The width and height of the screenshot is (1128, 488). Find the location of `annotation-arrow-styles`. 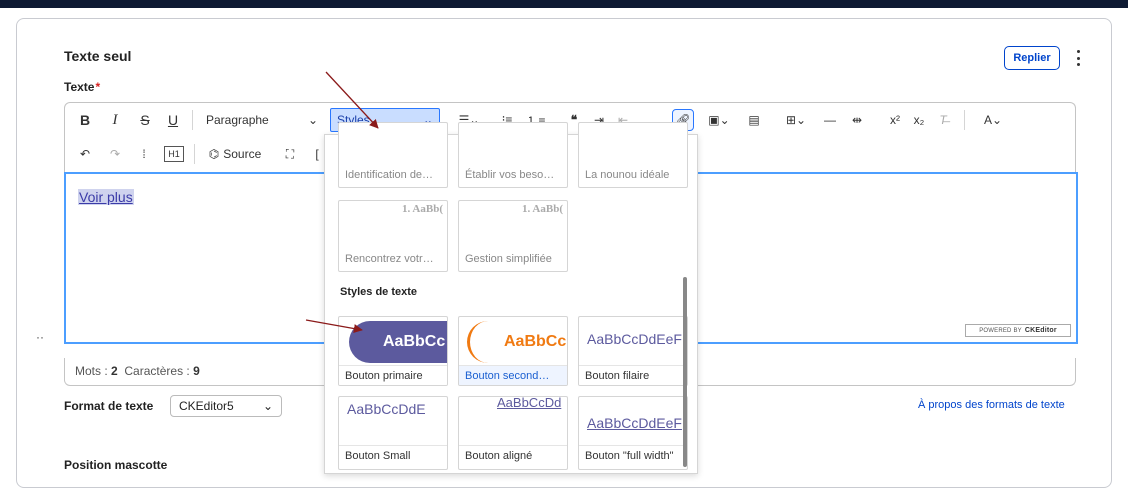

annotation-arrow-styles is located at coordinates (352, 100).